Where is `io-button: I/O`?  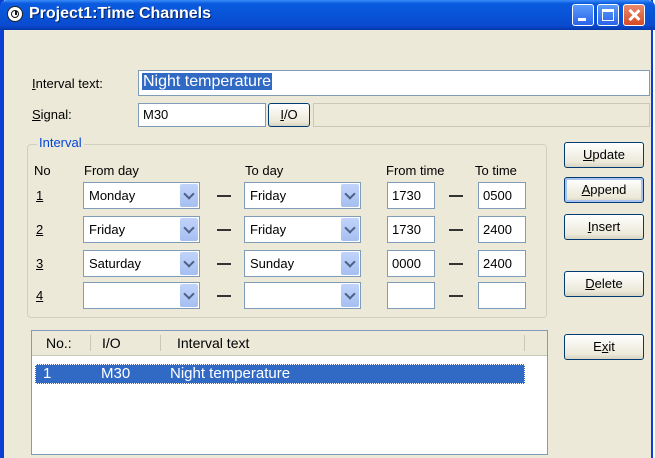 io-button: I/O is located at coordinates (289, 115).